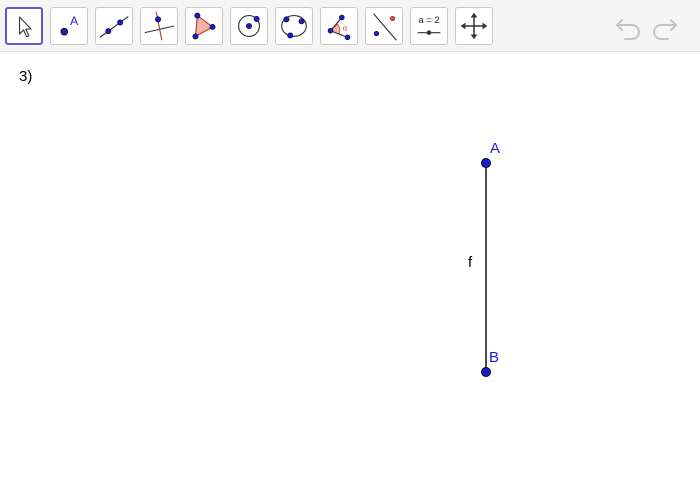 The image size is (700, 500). I want to click on undo-button, so click(628, 27).